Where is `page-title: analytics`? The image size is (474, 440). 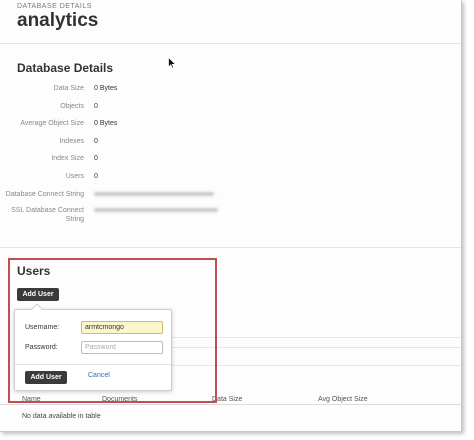 page-title: analytics is located at coordinates (58, 20).